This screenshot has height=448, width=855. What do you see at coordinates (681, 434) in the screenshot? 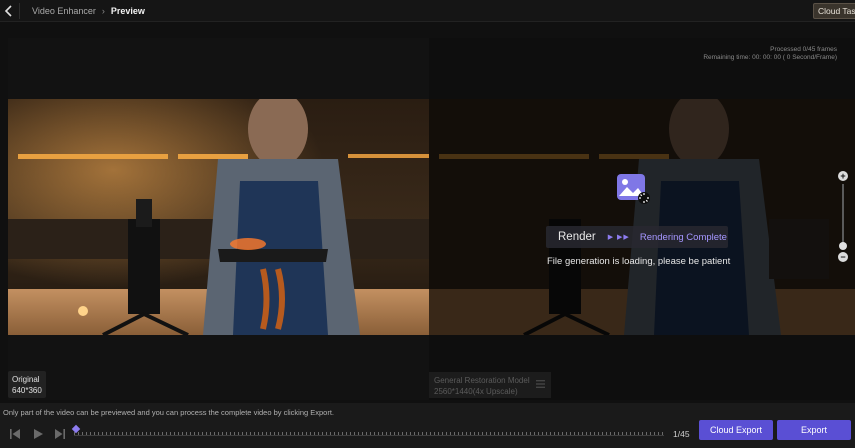
I see `frame-counter: 1/45` at bounding box center [681, 434].